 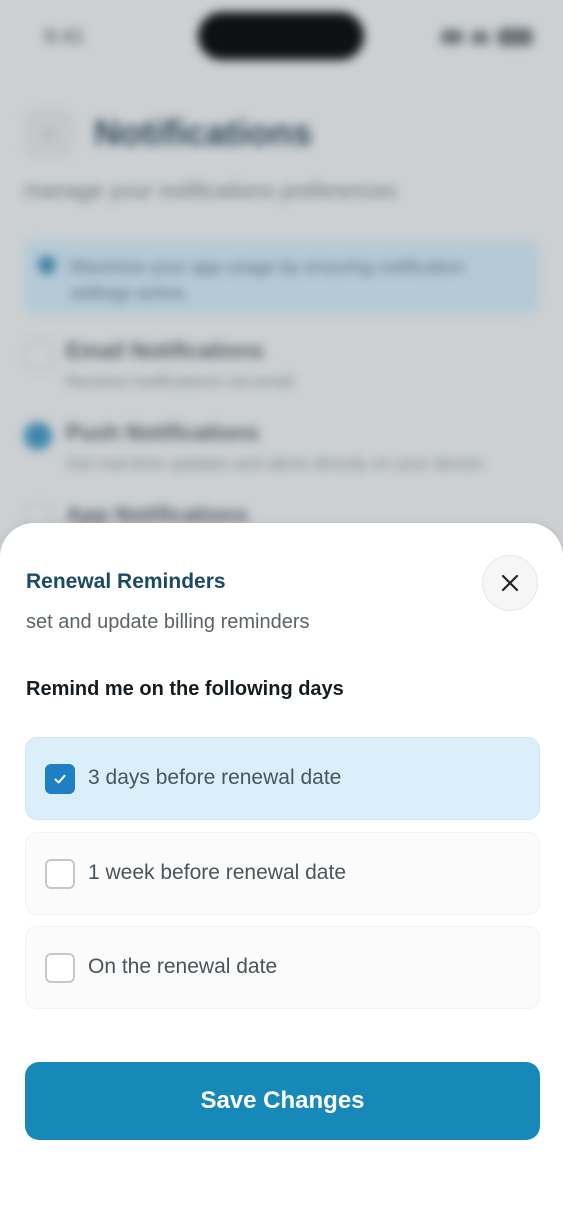 What do you see at coordinates (282, 1101) in the screenshot?
I see `save-changes-button: Save Changes` at bounding box center [282, 1101].